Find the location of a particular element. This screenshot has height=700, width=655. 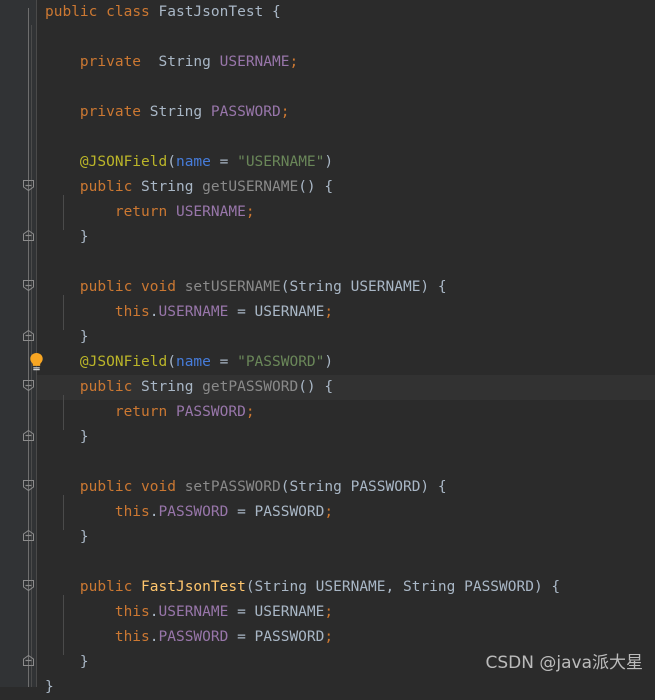

code-line: return USERNAME; is located at coordinates (127, 212).